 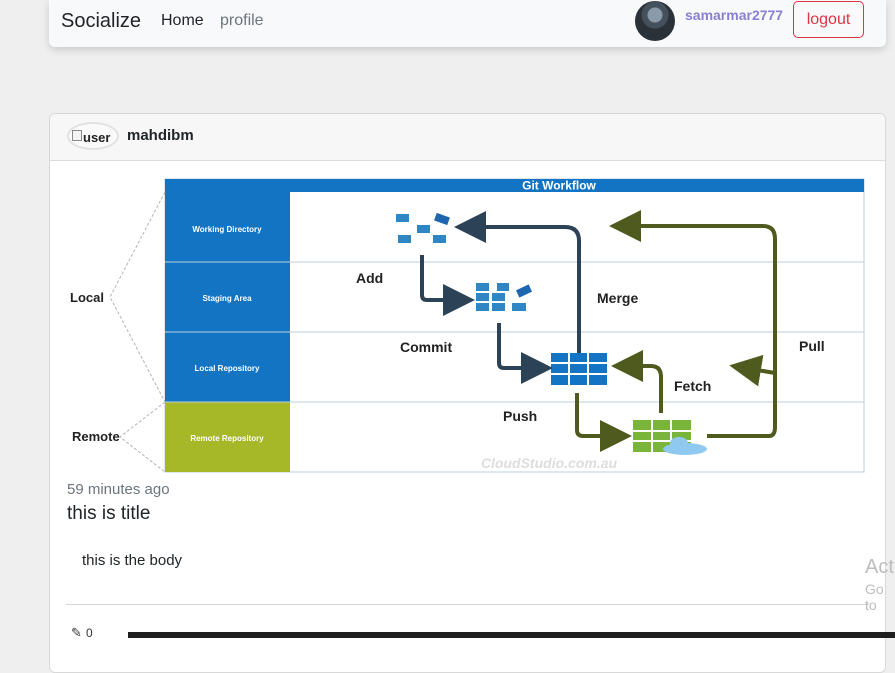 What do you see at coordinates (559, 186) in the screenshot?
I see `diagram-title: Git Workflow` at bounding box center [559, 186].